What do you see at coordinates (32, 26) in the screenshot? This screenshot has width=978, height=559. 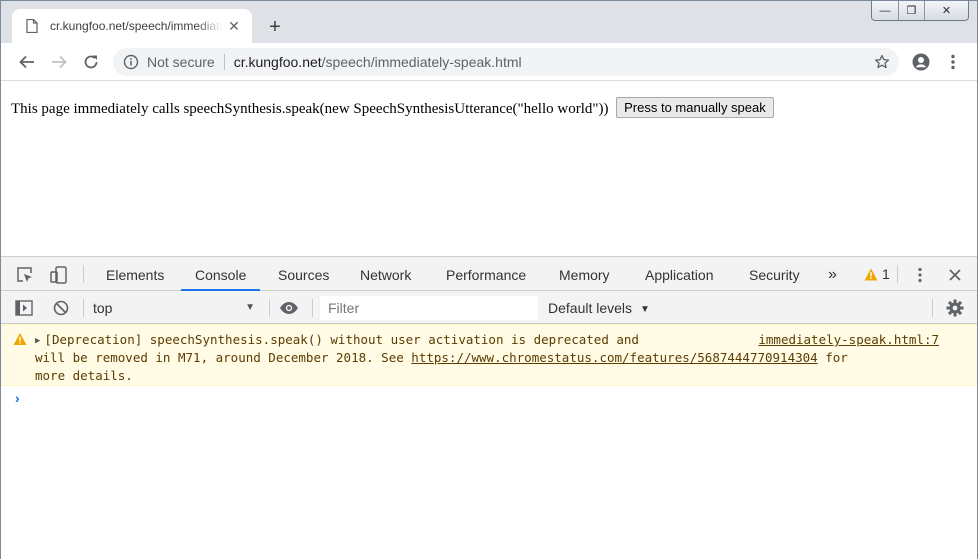 I see `document-icon` at bounding box center [32, 26].